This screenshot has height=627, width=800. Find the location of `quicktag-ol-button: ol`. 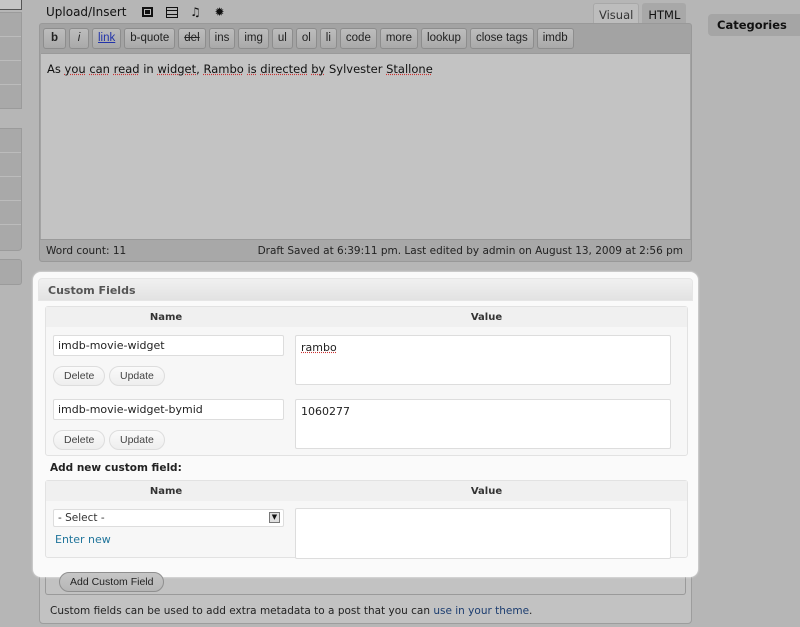

quicktag-ol-button: ol is located at coordinates (306, 38).